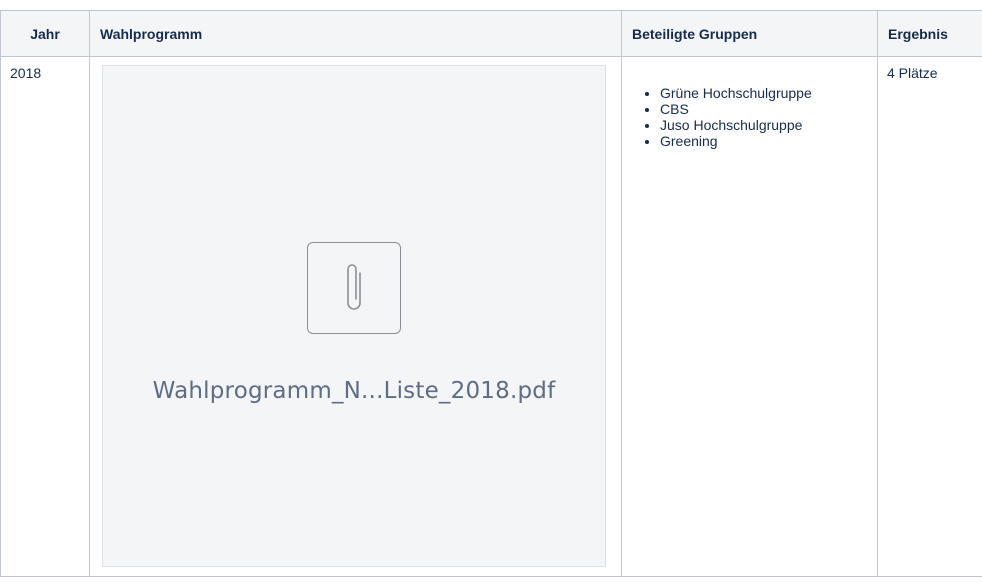  What do you see at coordinates (749, 33) in the screenshot?
I see `header-beteiligte-gruppen: Beteiligte Gruppen` at bounding box center [749, 33].